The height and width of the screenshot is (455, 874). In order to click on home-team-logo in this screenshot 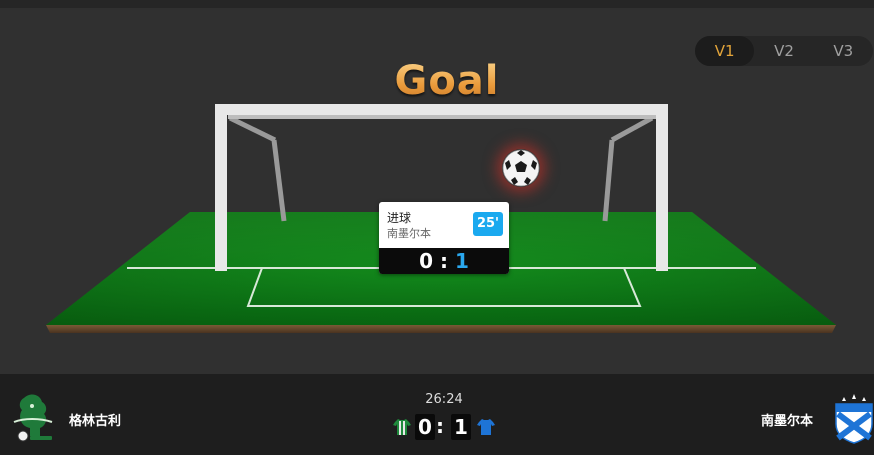, I will do `click(33, 418)`.